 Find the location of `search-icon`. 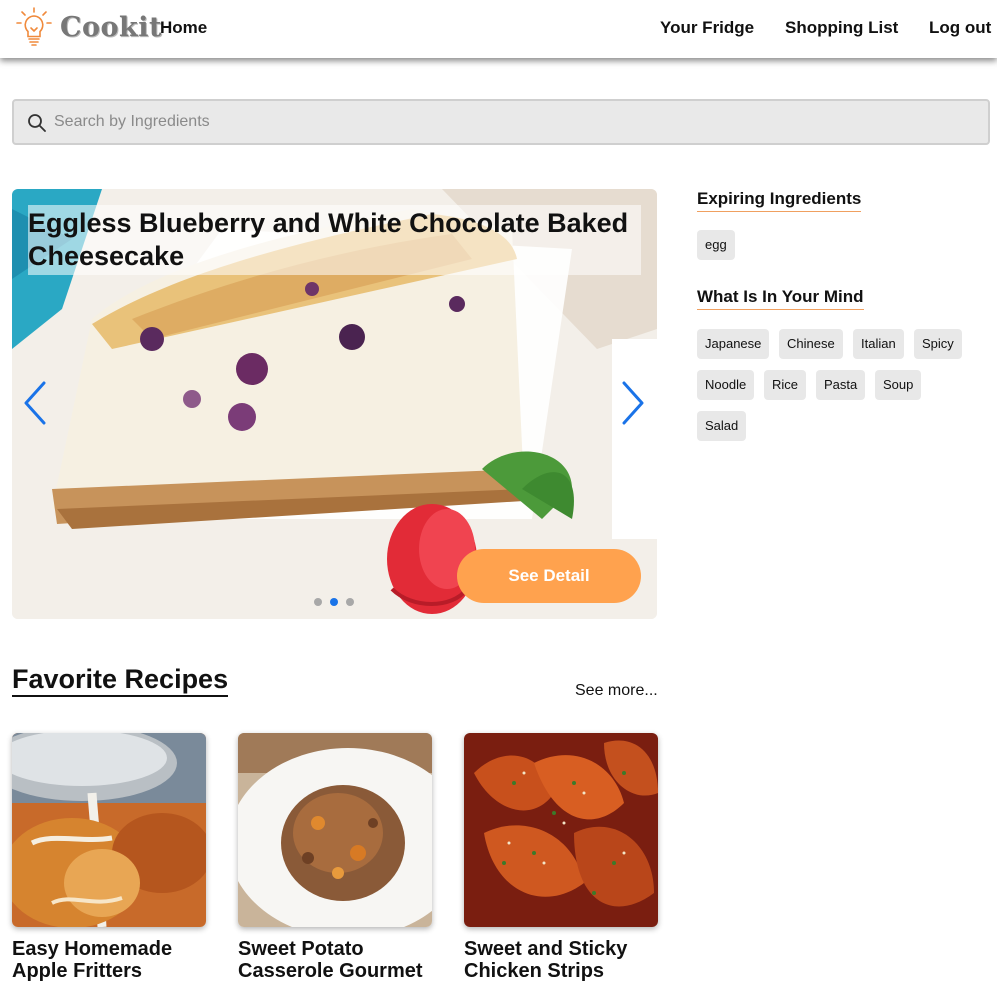

search-icon is located at coordinates (37, 123).